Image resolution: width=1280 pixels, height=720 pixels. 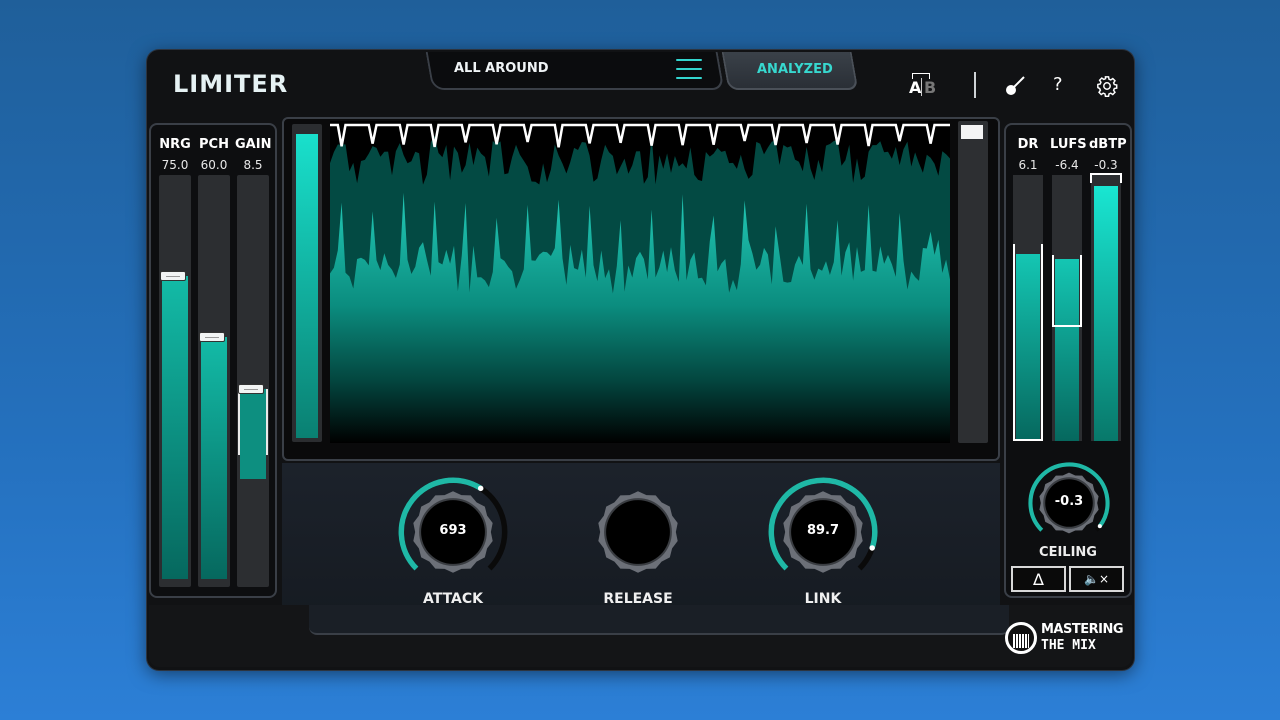 I want to click on knob-dial-icon, so click(x=638, y=532).